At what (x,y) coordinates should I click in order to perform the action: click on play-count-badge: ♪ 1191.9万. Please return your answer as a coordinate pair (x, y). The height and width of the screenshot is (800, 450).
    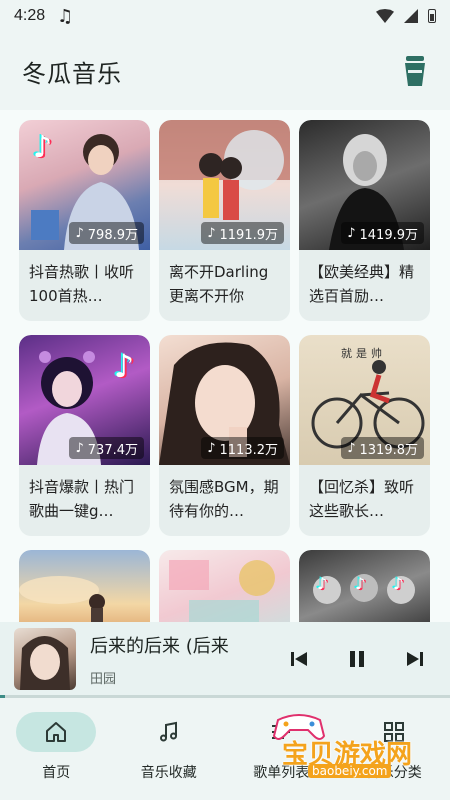
    Looking at the image, I should click on (242, 233).